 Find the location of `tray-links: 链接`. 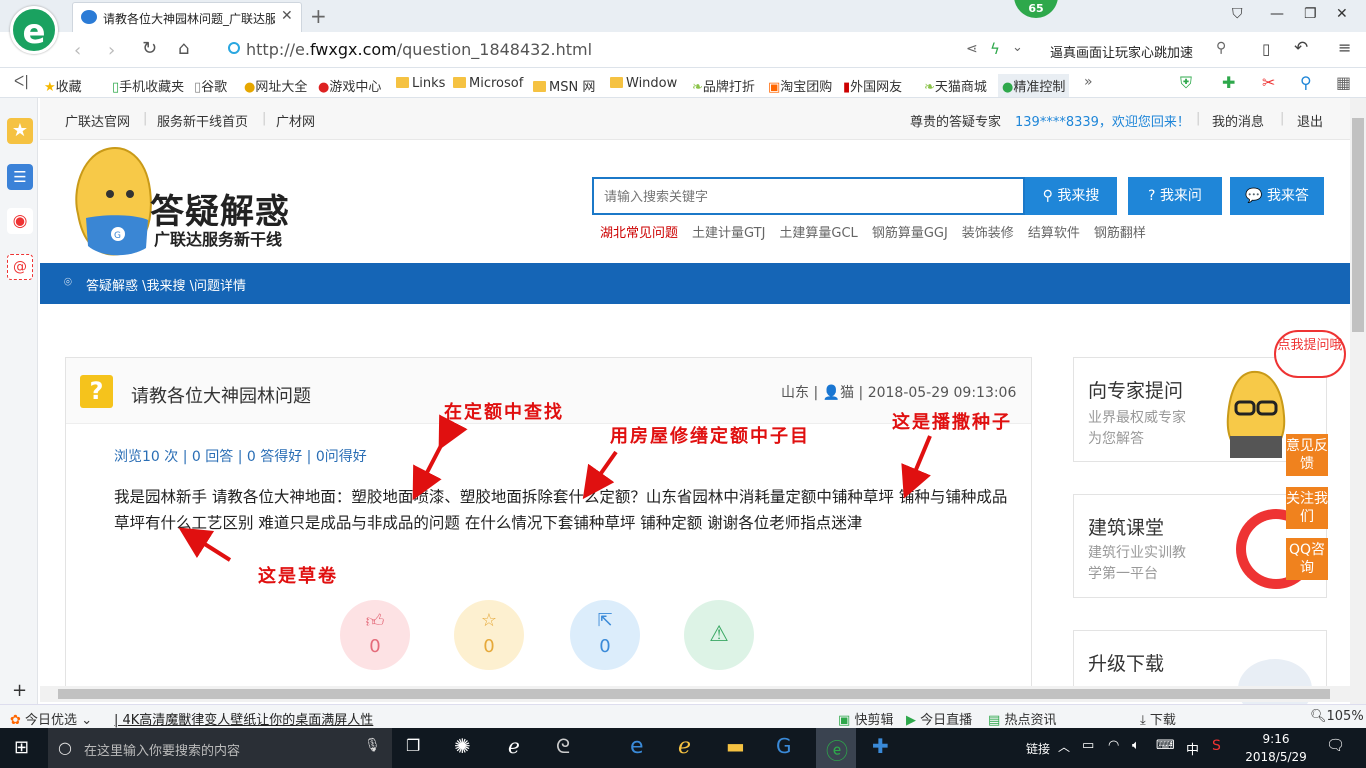

tray-links: 链接 is located at coordinates (1038, 748).